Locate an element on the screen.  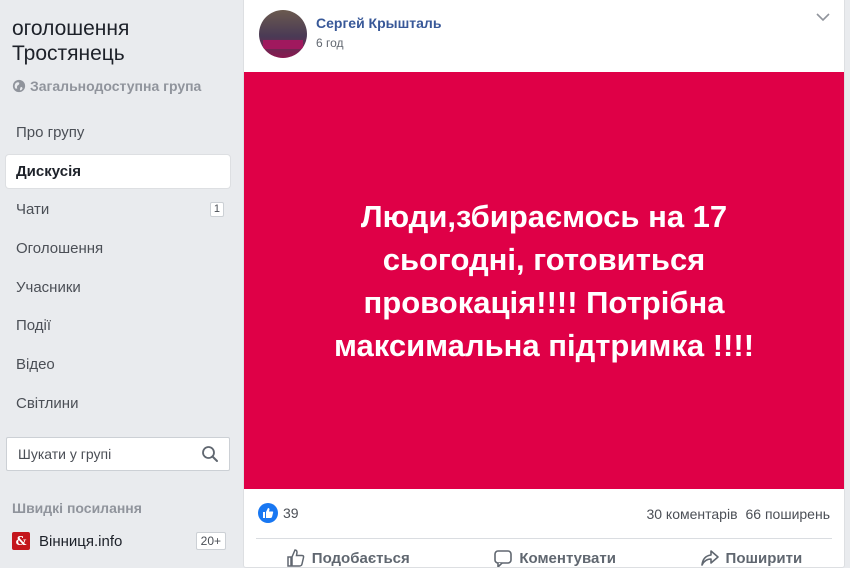
banner-line: провокація!!!! Потрібна is located at coordinates (544, 302).